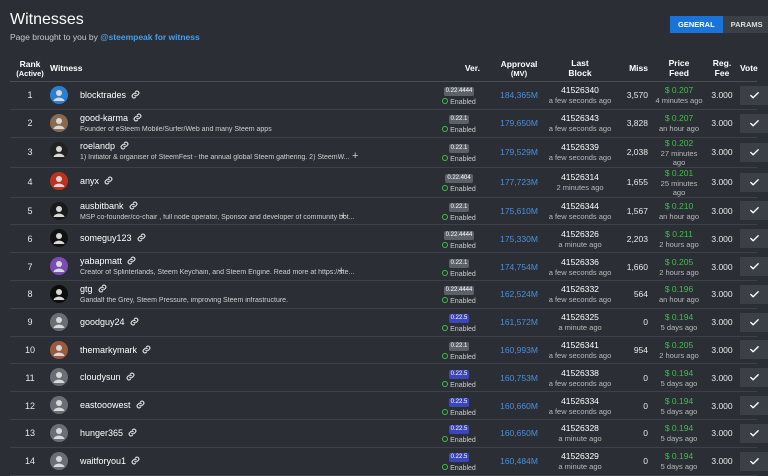 The image size is (768, 476). I want to click on price-value: $ 0.207, so click(679, 90).